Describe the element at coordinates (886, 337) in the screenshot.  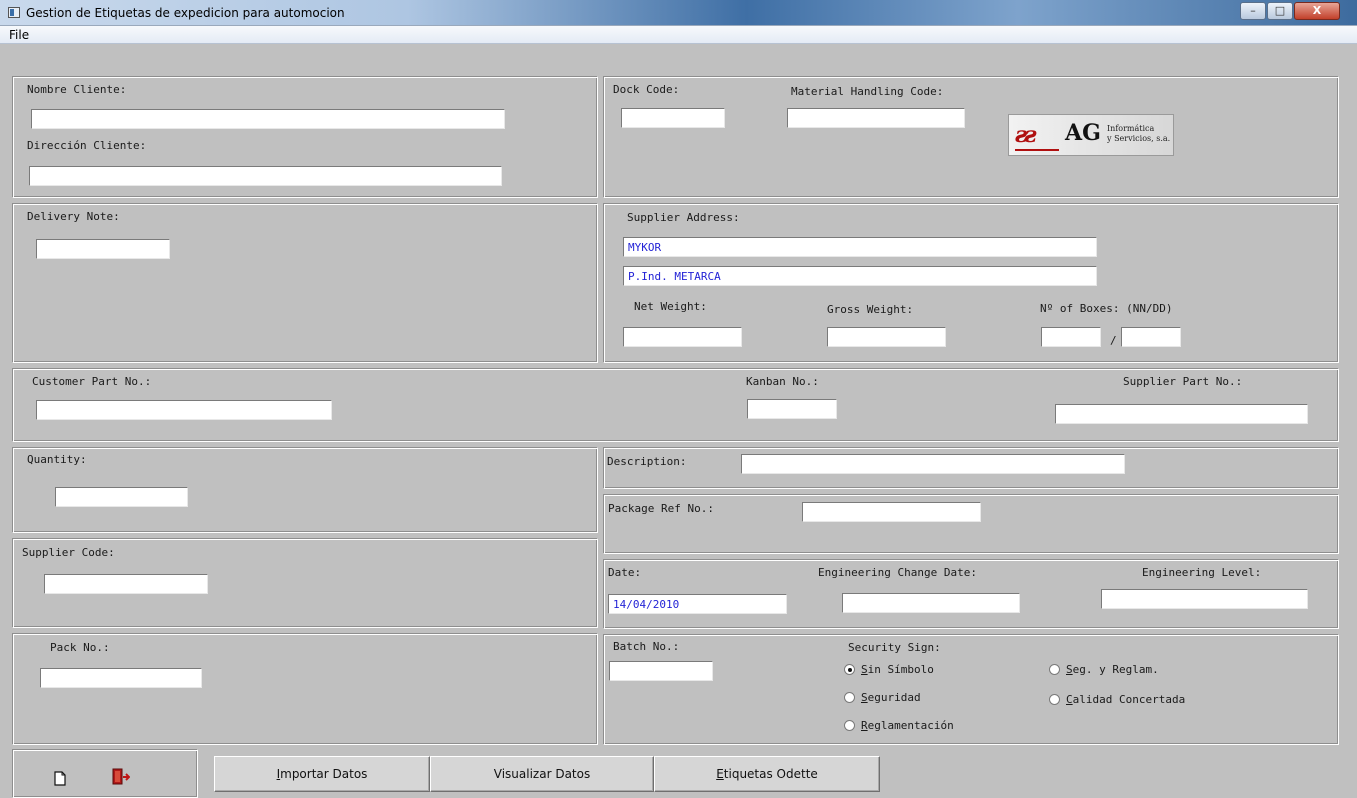
I see `gross-weight-field` at that location.